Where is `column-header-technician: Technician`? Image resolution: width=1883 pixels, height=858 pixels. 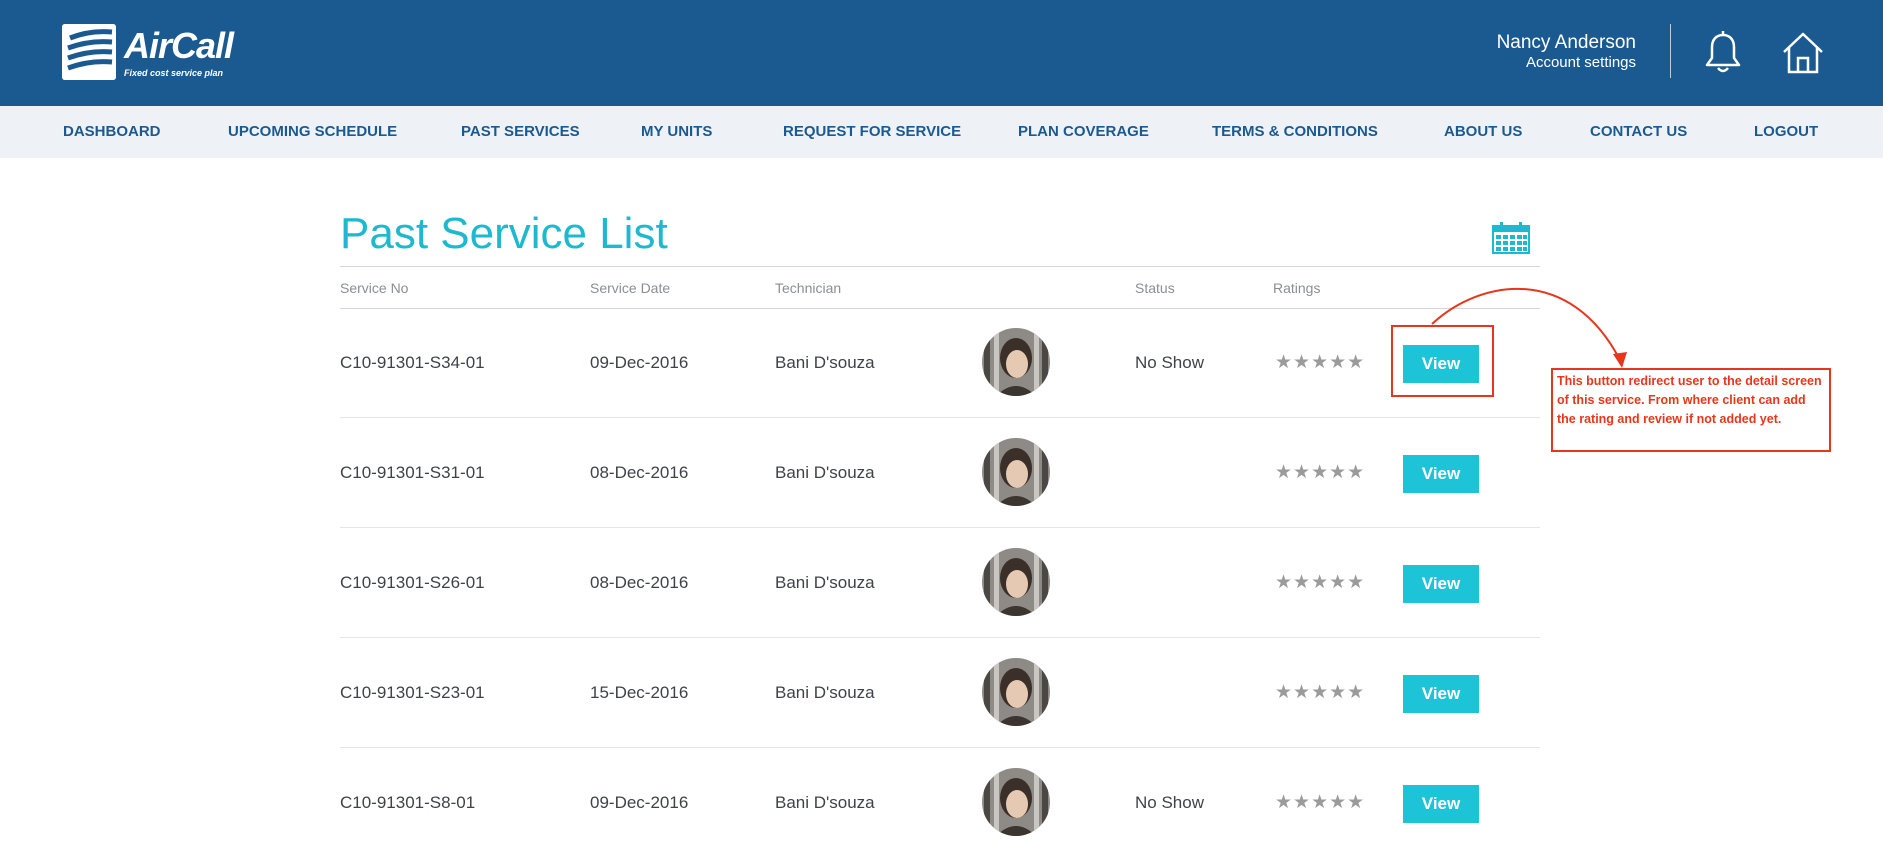 column-header-technician: Technician is located at coordinates (808, 288).